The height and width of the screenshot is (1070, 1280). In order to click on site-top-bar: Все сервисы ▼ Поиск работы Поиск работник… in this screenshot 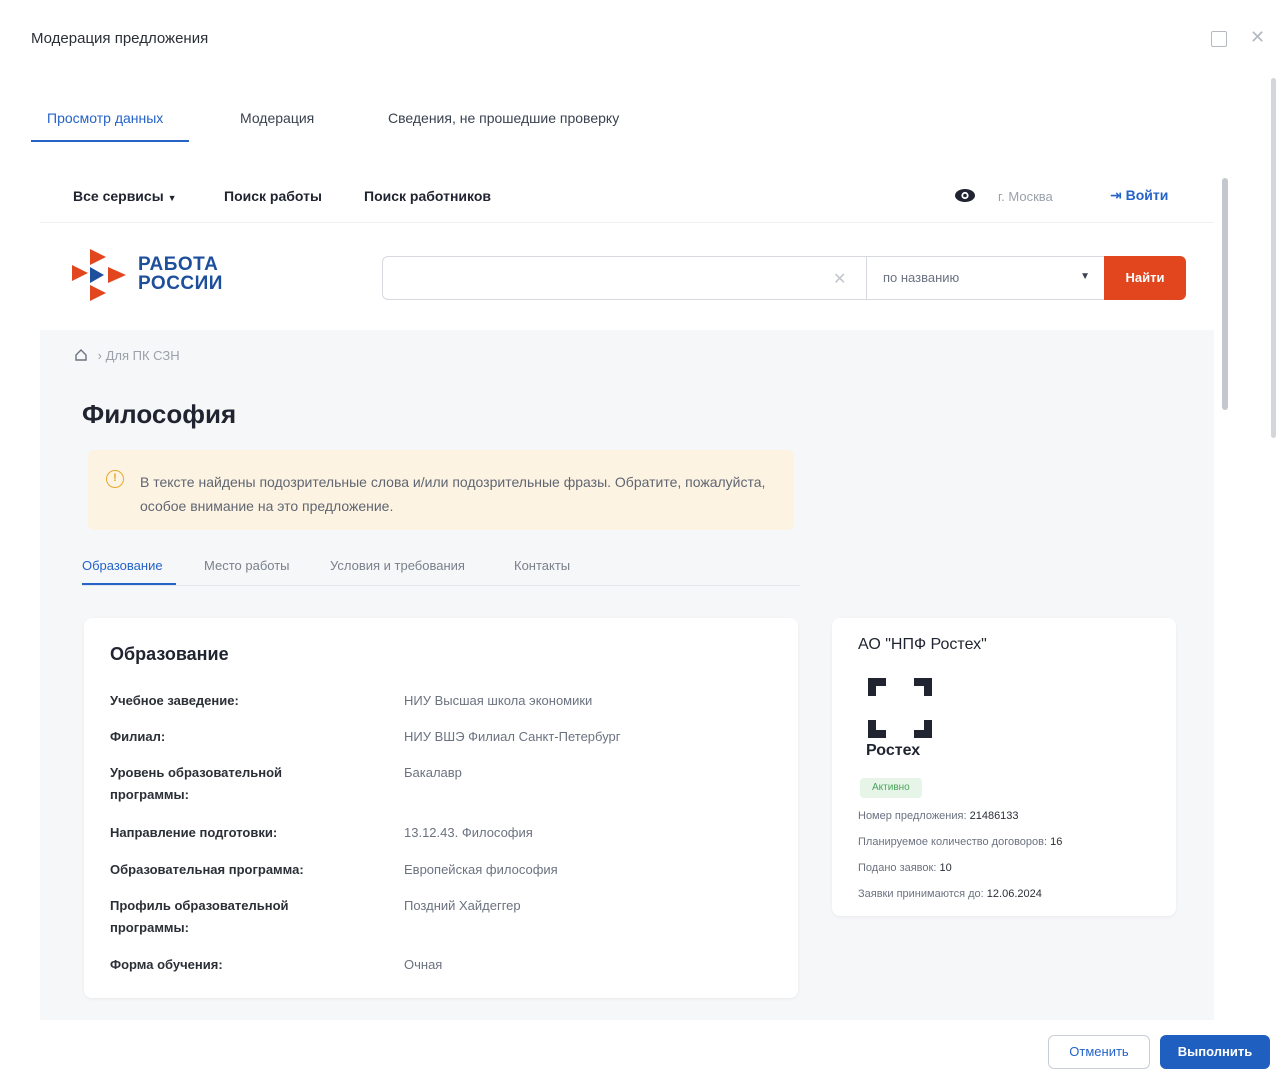, I will do `click(627, 196)`.